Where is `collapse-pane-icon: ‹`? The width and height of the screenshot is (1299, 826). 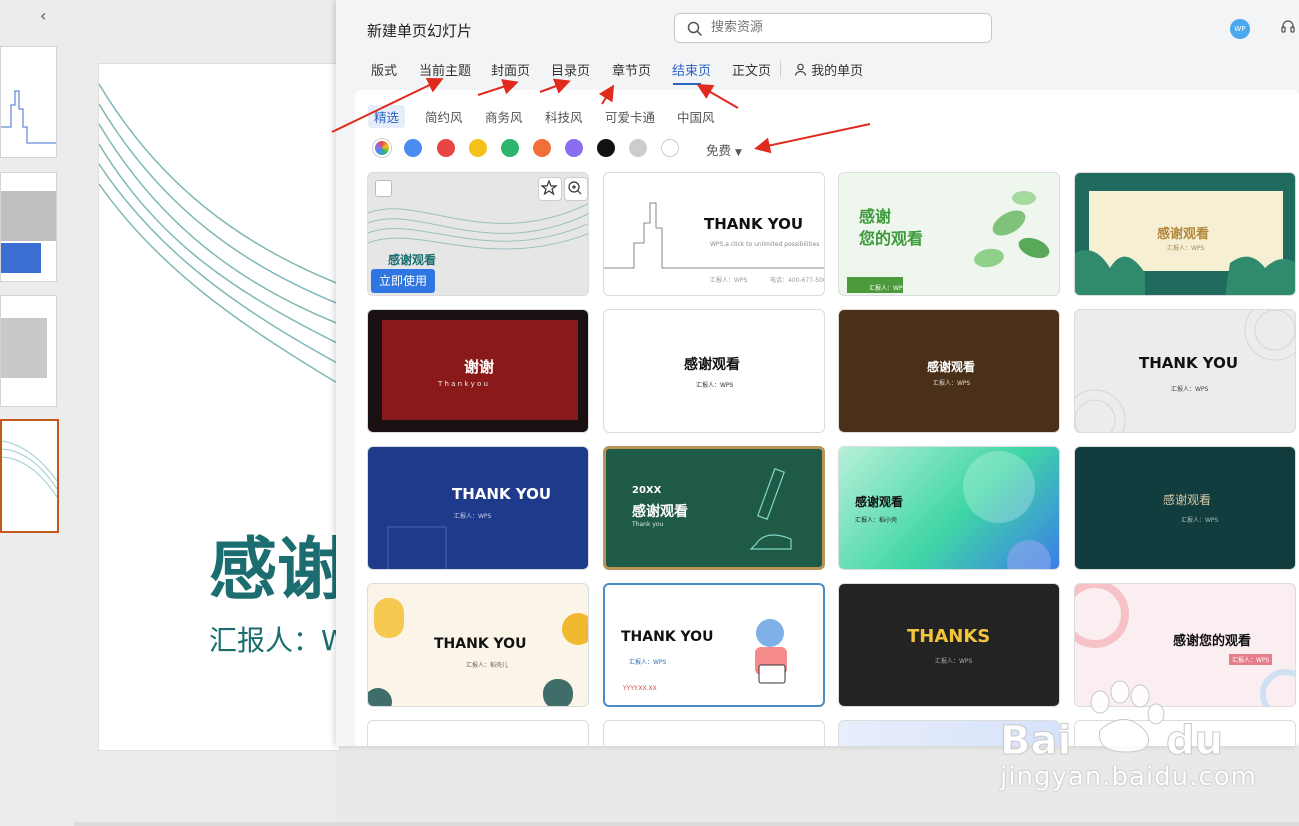 collapse-pane-icon: ‹ is located at coordinates (43, 15).